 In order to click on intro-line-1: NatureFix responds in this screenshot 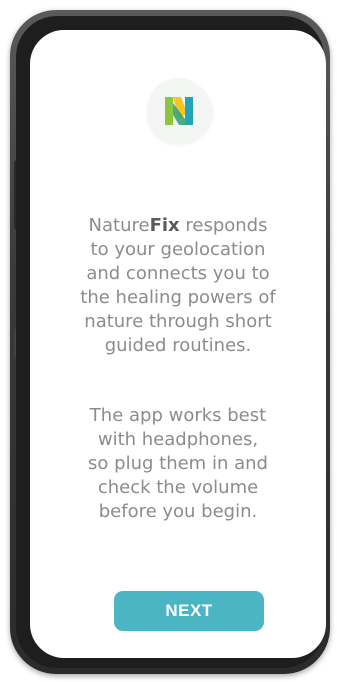, I will do `click(178, 226)`.